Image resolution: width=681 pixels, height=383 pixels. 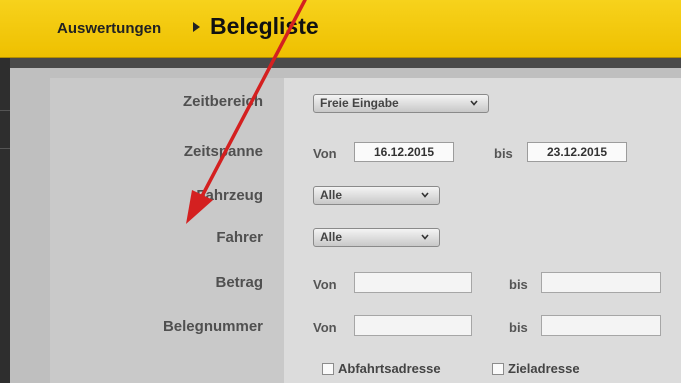 What do you see at coordinates (239, 282) in the screenshot?
I see `betrag-label: Betrag` at bounding box center [239, 282].